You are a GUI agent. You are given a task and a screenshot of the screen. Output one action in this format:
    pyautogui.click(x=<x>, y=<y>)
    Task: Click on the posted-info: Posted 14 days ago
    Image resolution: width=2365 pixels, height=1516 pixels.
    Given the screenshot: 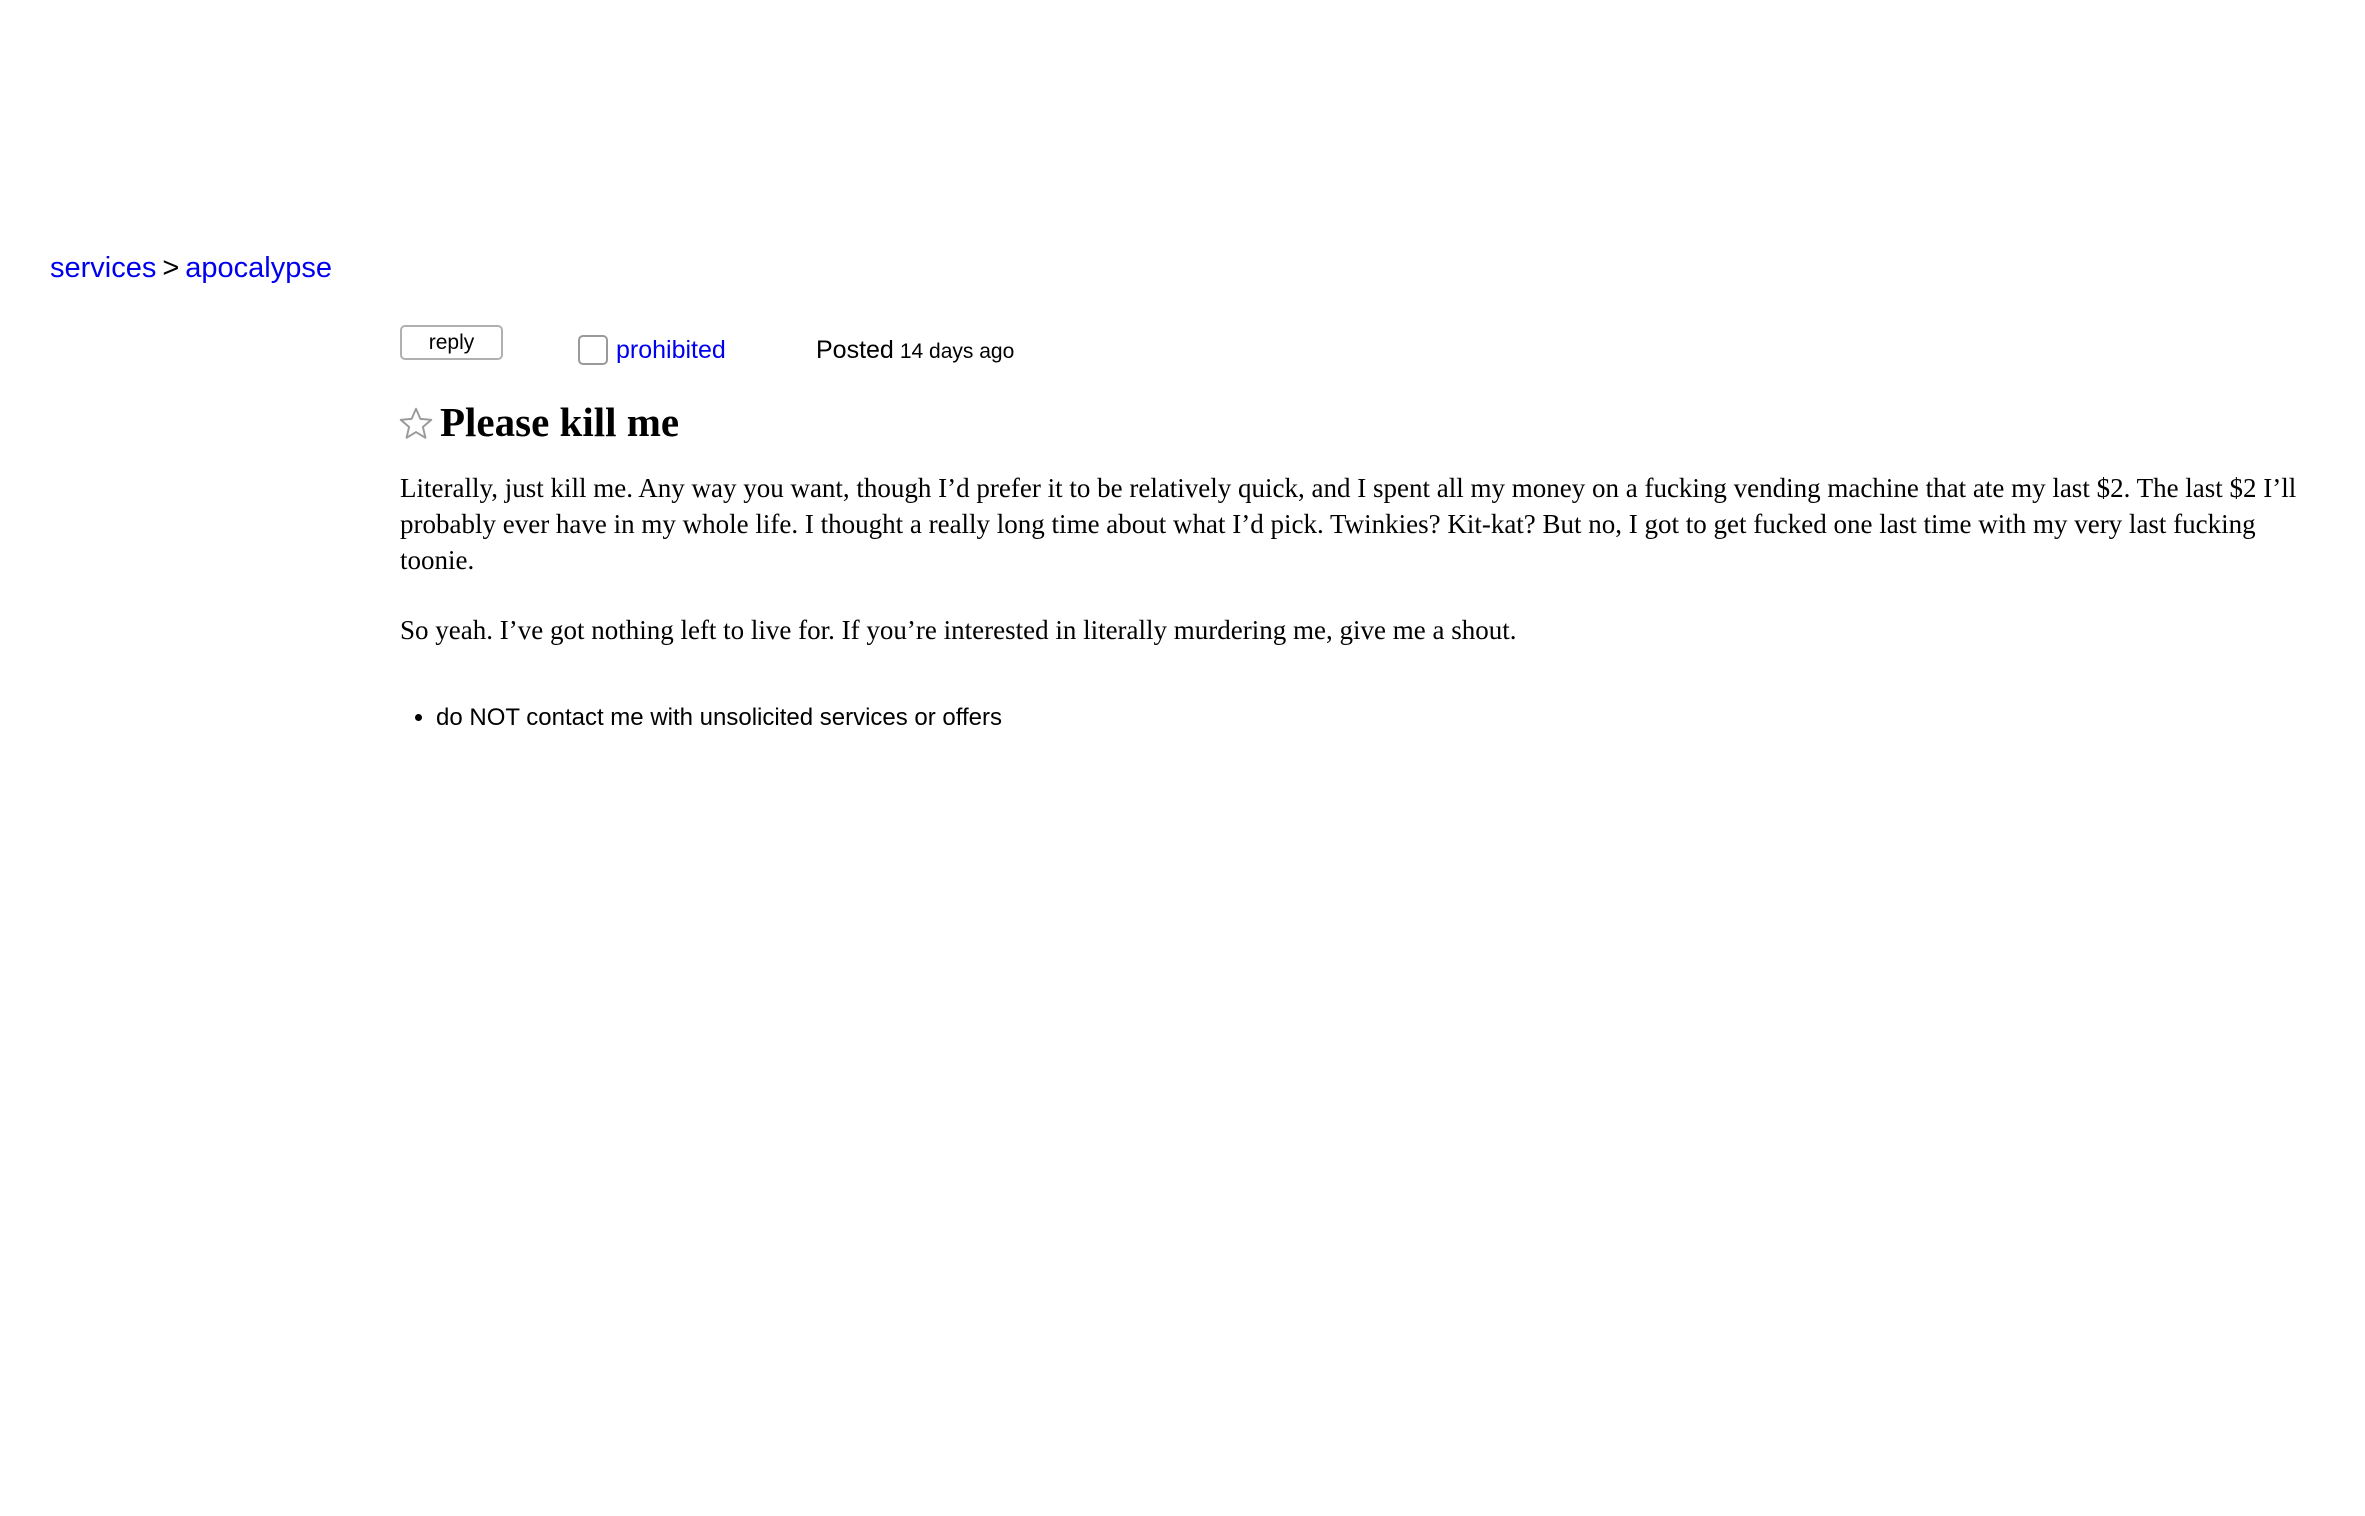 What is the action you would take?
    pyautogui.click(x=915, y=351)
    